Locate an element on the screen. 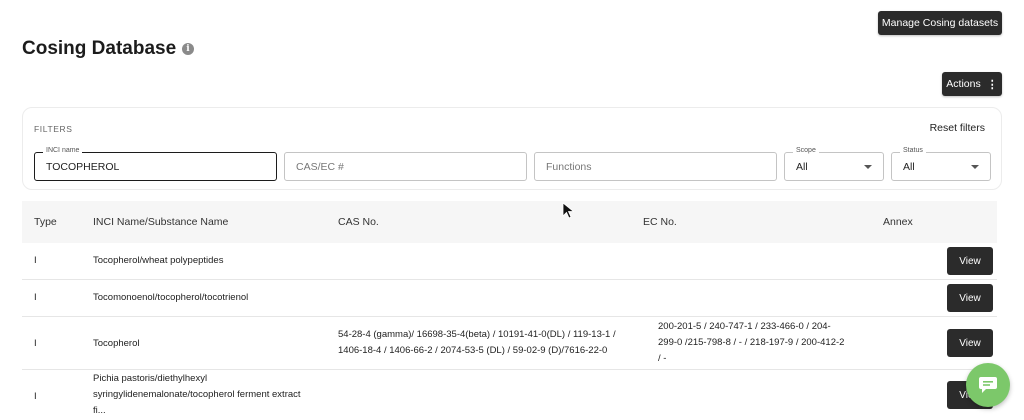 The height and width of the screenshot is (420, 1024). inci-name-label: INCI name is located at coordinates (63, 150).